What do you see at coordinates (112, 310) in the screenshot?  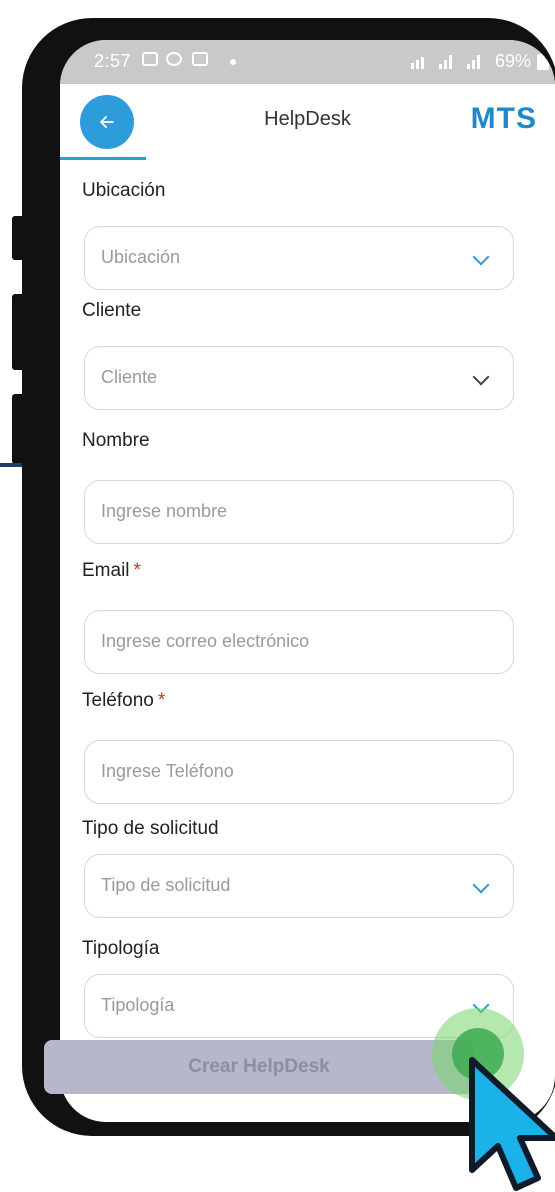 I see `cliente-label: Cliente` at bounding box center [112, 310].